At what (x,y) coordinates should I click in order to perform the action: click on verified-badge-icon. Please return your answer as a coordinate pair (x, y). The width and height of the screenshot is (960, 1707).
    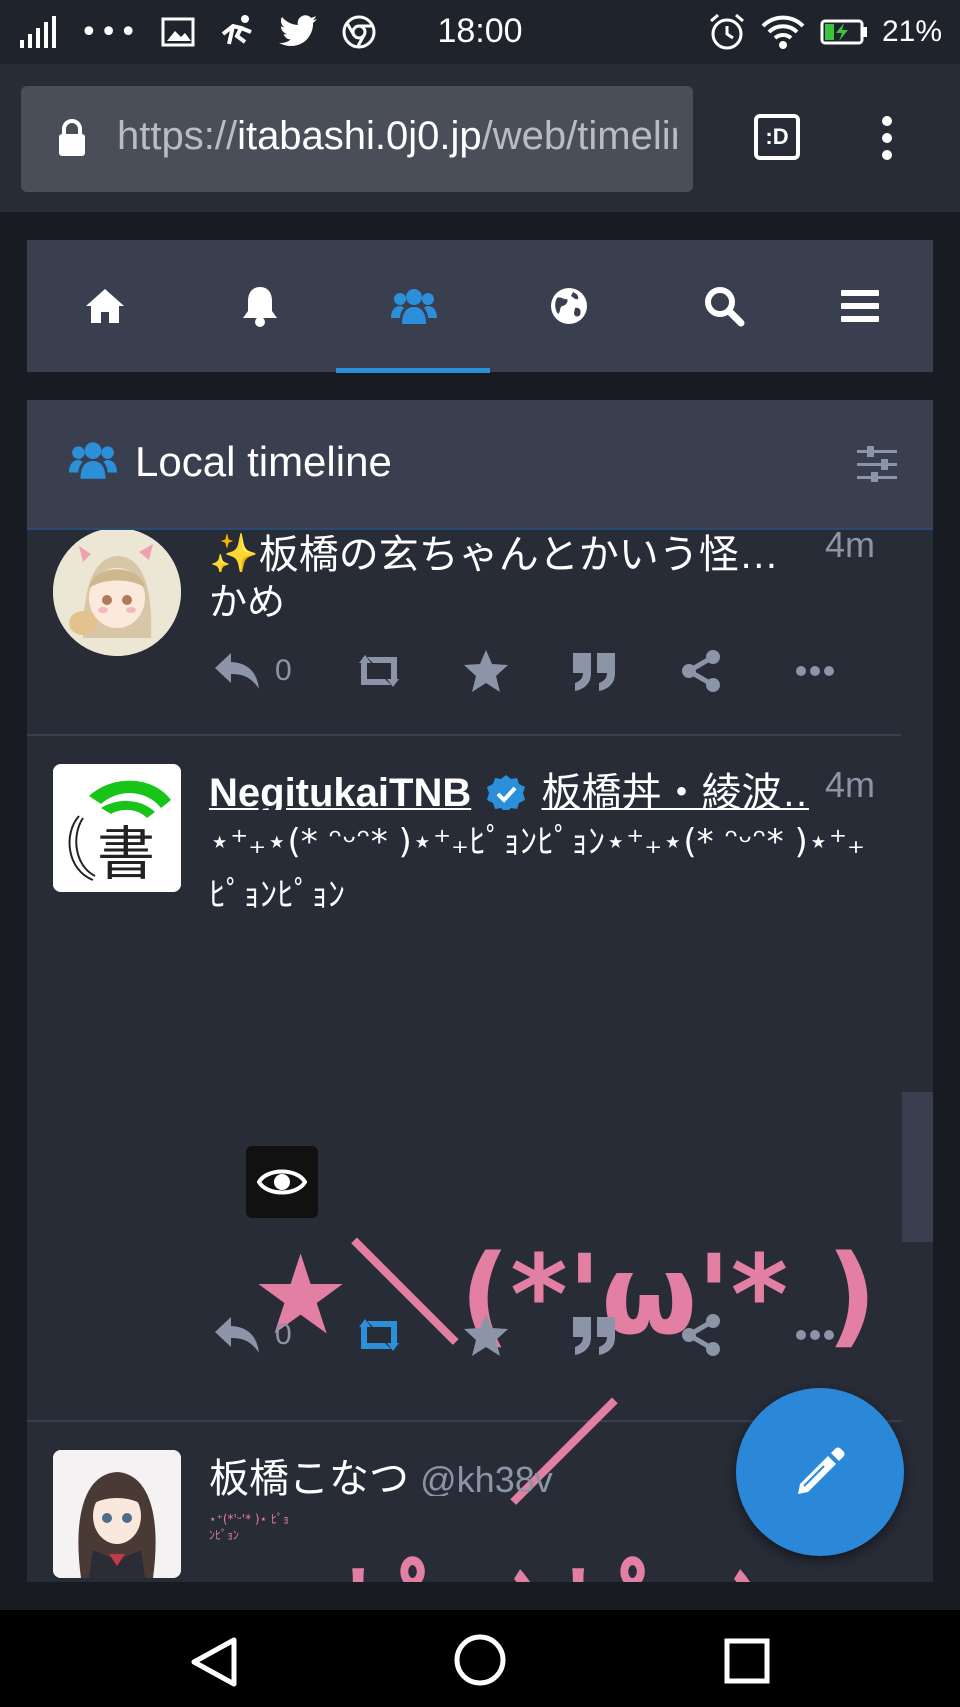
    Looking at the image, I should click on (506, 792).